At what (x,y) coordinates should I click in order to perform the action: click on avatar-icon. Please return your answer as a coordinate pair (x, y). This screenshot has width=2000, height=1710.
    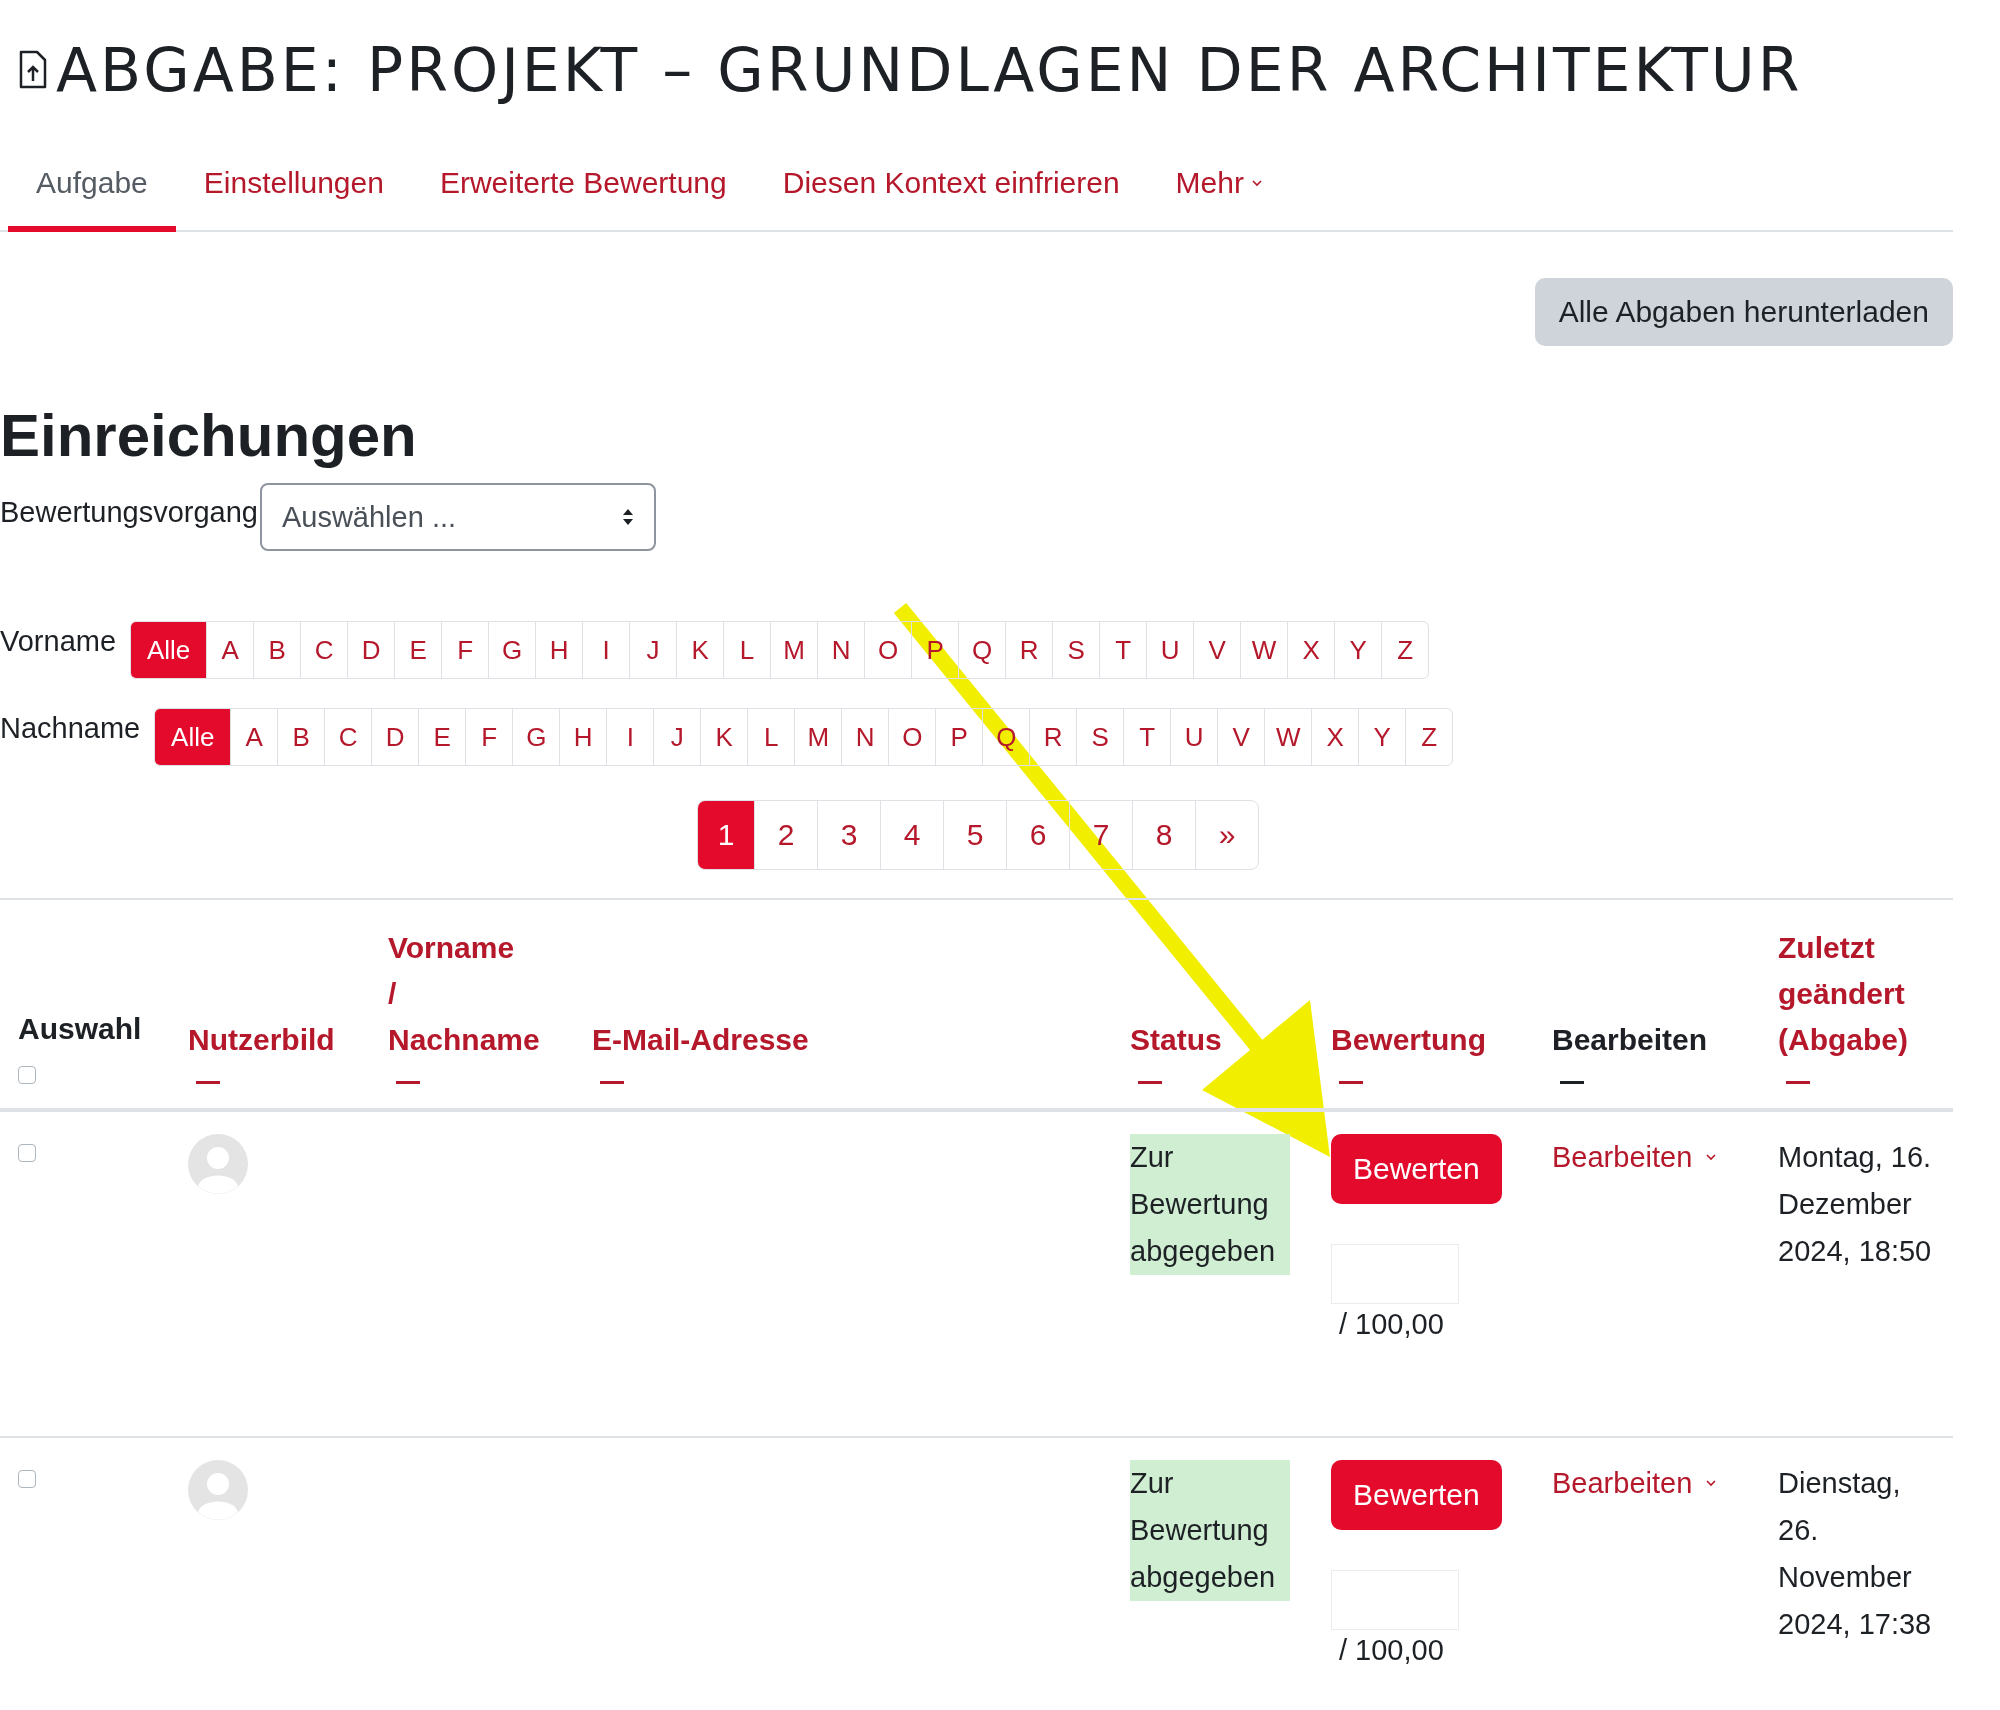
    Looking at the image, I should click on (218, 1490).